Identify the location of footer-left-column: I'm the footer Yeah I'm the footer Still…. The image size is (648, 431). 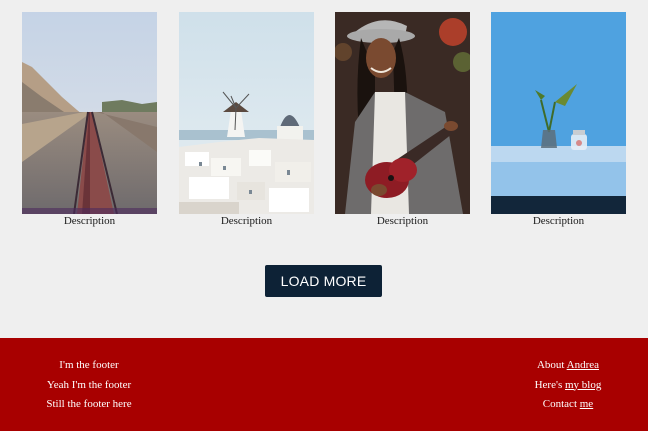
(89, 387).